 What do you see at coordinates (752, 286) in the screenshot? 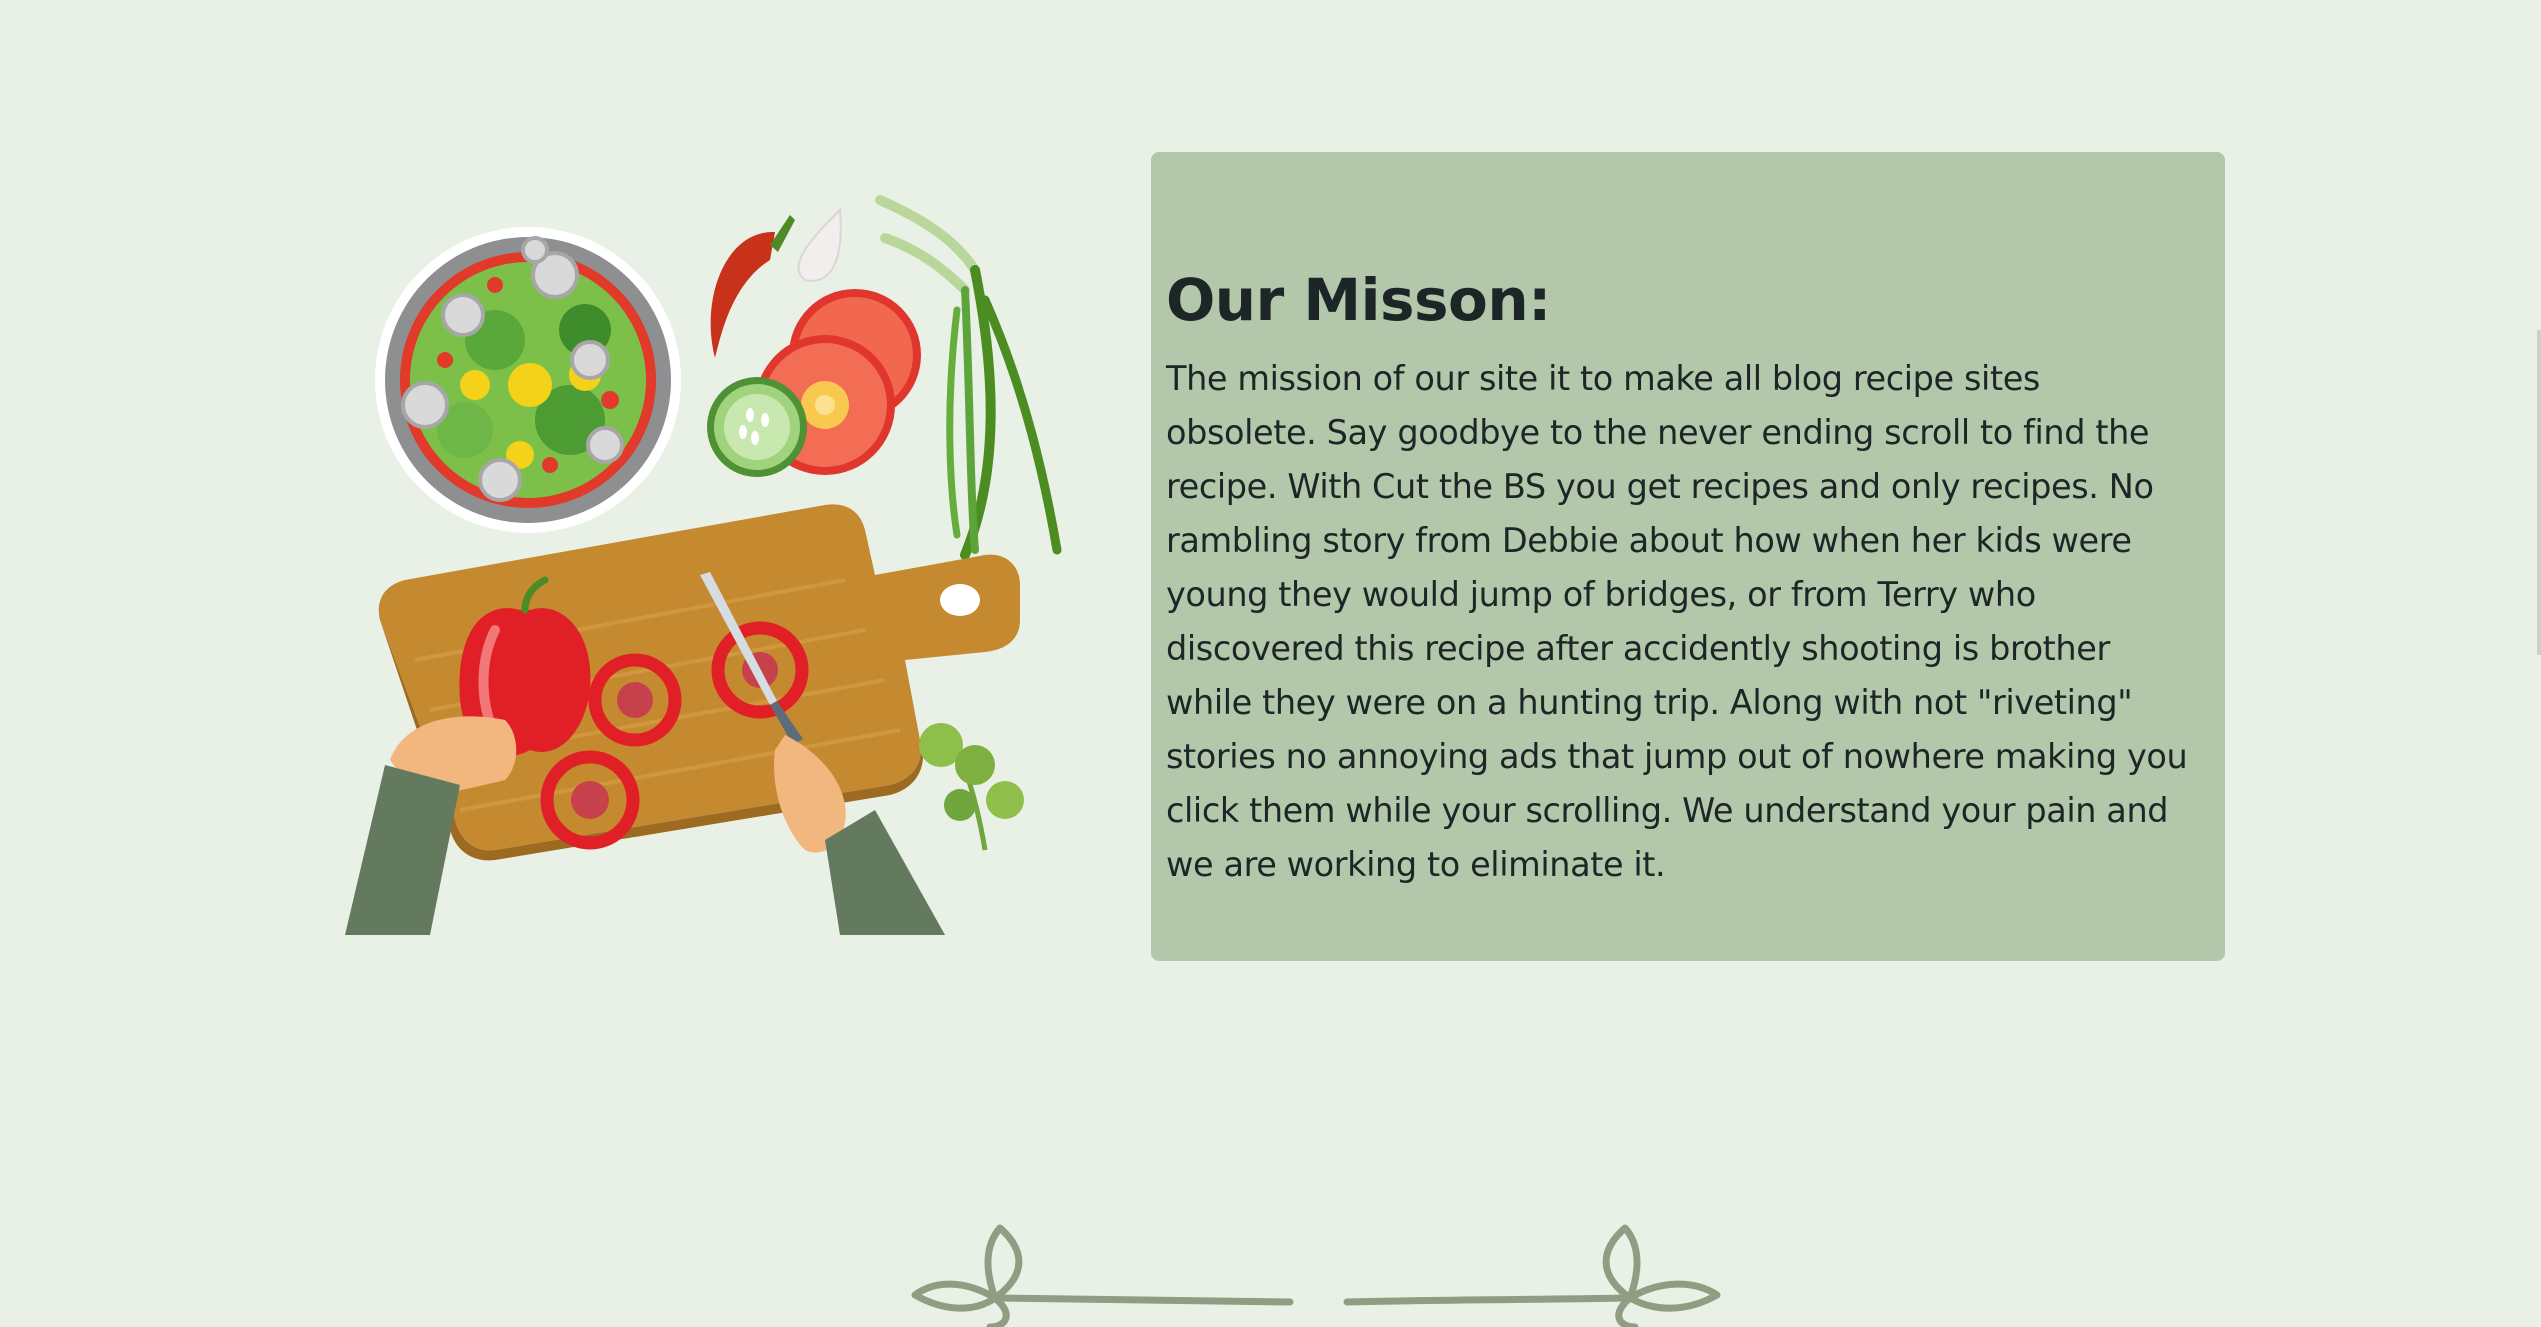
I see `chili-pepper-icon` at bounding box center [752, 286].